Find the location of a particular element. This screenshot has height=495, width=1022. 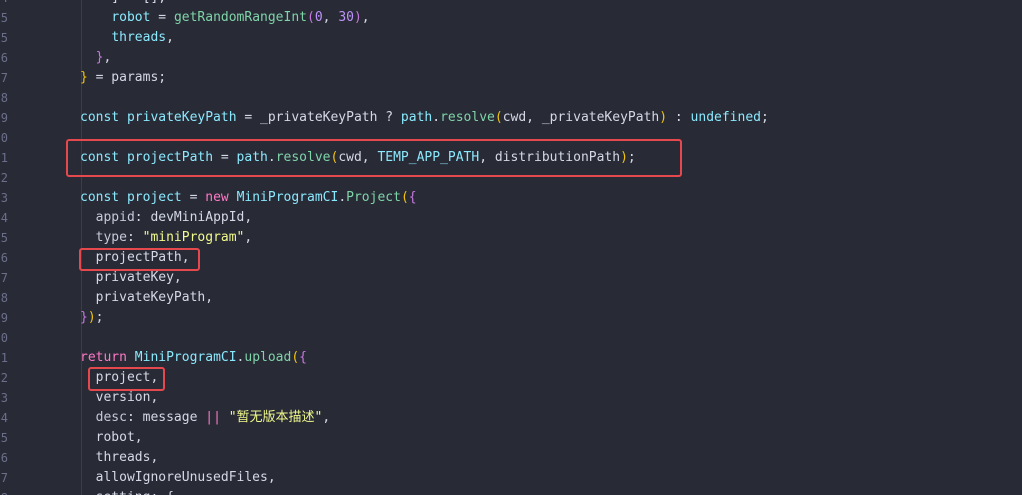

code-text: appid: devMiniAppId, is located at coordinates (166, 218).